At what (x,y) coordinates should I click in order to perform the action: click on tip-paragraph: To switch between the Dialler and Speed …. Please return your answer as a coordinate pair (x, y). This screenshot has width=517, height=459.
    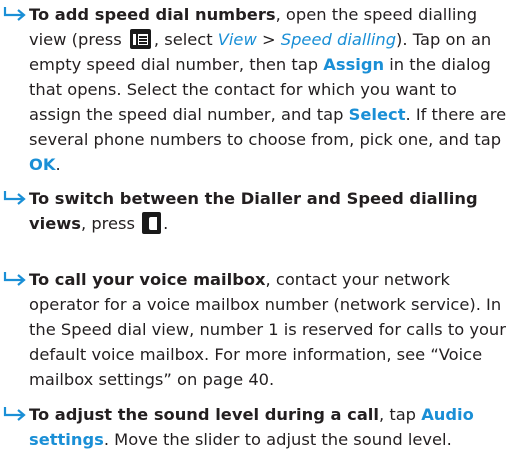
    Looking at the image, I should click on (258, 211).